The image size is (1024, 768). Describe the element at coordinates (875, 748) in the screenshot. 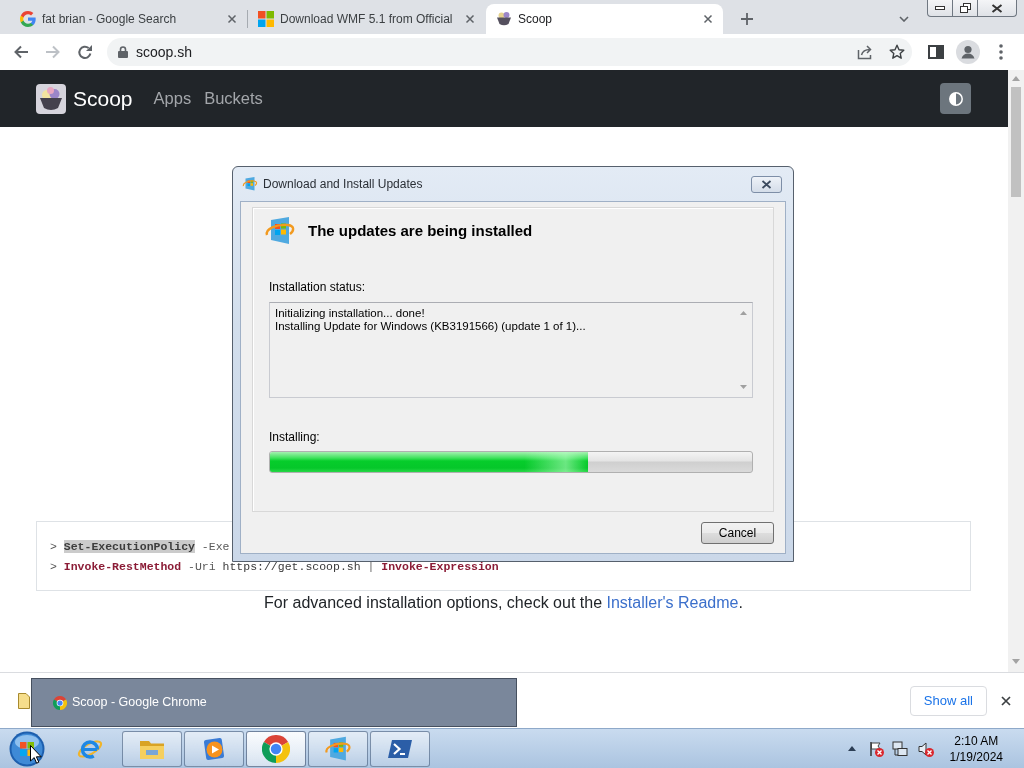

I see `flag-alert-icon` at that location.